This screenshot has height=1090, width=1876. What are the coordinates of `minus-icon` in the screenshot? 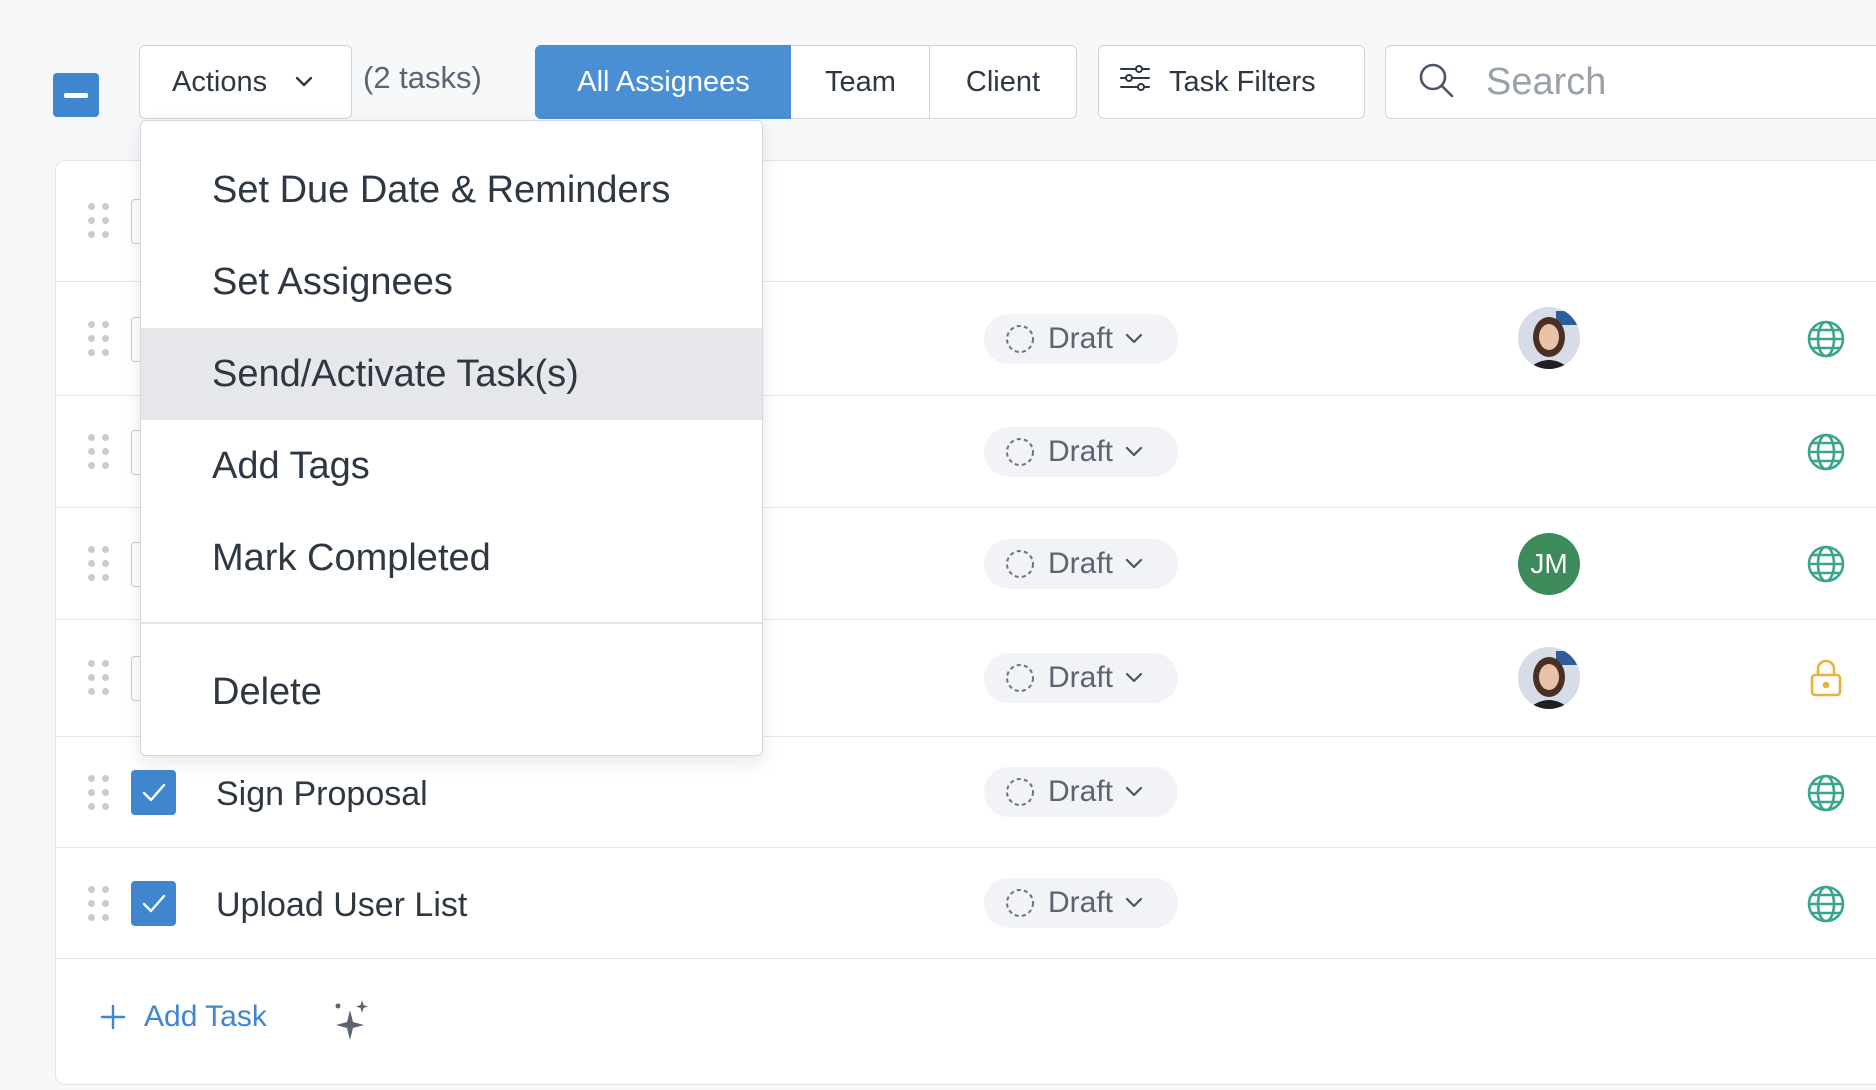 It's located at (76, 95).